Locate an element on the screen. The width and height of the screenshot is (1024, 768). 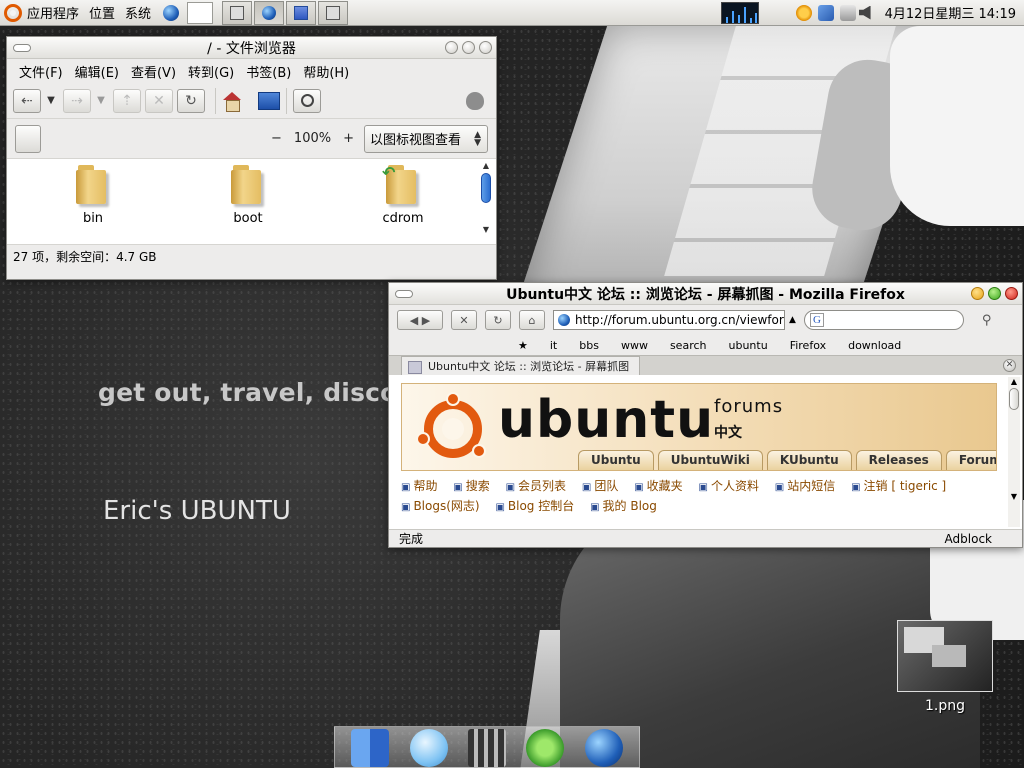
bookmark-www: www is located at coordinates (634, 345).